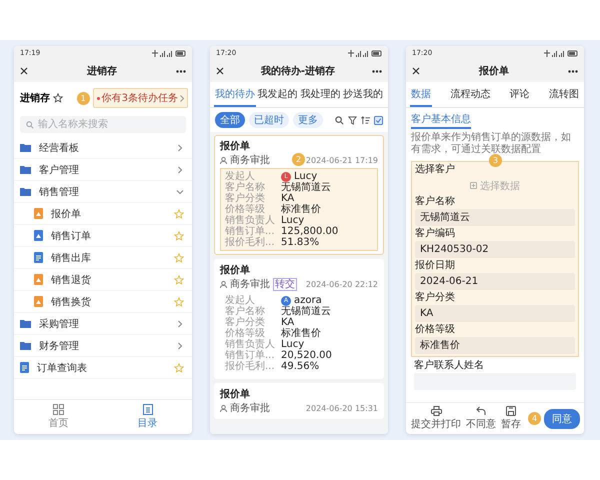 This screenshot has height=480, width=600. I want to click on field-label: 选择客户, so click(435, 170).